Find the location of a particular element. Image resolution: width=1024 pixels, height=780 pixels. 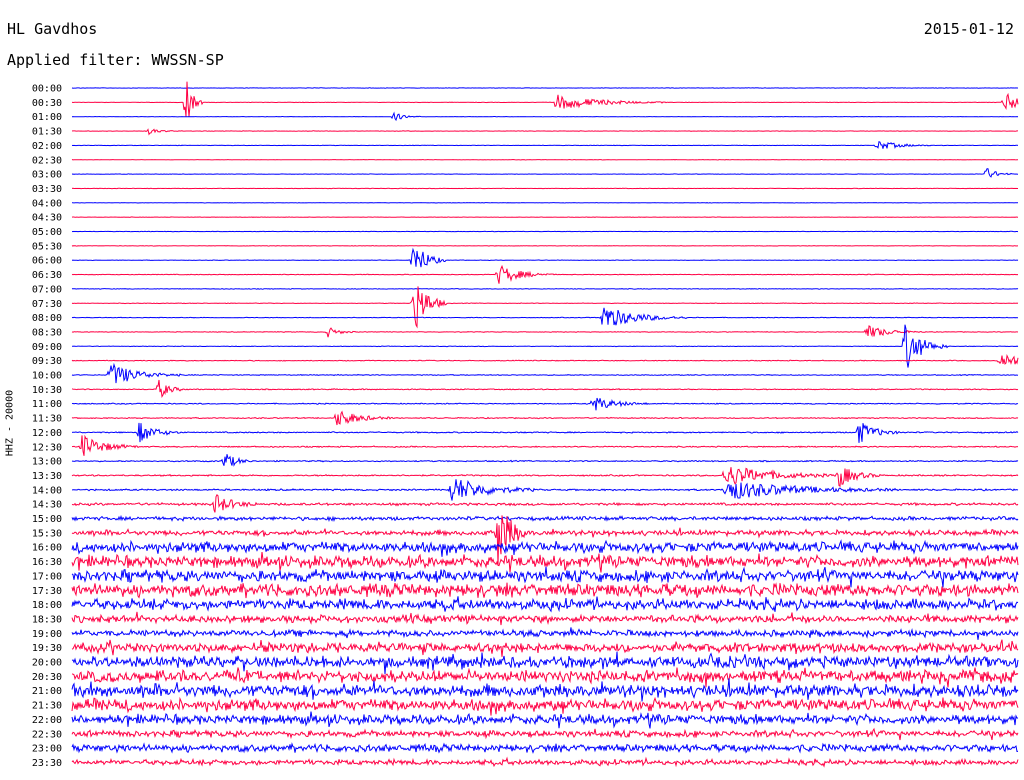

row-time-label: 10:00 is located at coordinates (47, 376).